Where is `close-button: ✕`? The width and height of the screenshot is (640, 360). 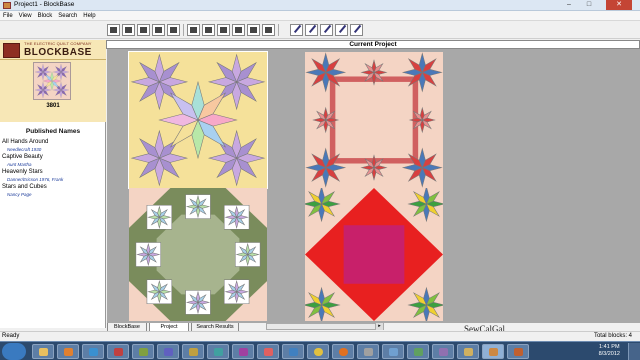
close-button: ✕ is located at coordinates (619, 5).